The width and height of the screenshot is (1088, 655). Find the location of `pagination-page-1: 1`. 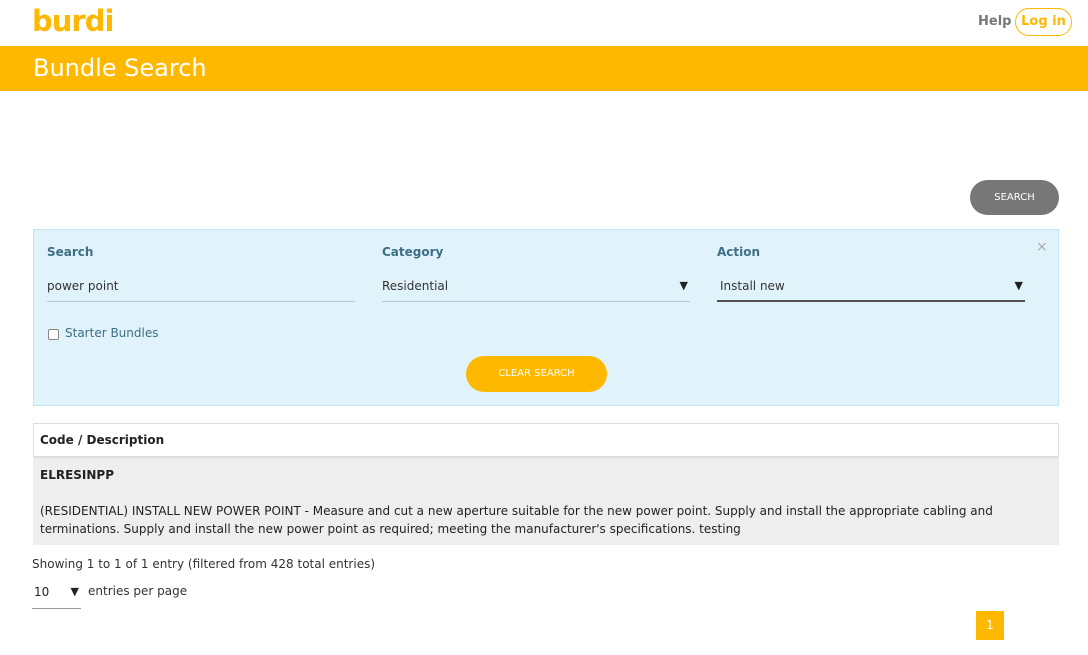

pagination-page-1: 1 is located at coordinates (990, 625).